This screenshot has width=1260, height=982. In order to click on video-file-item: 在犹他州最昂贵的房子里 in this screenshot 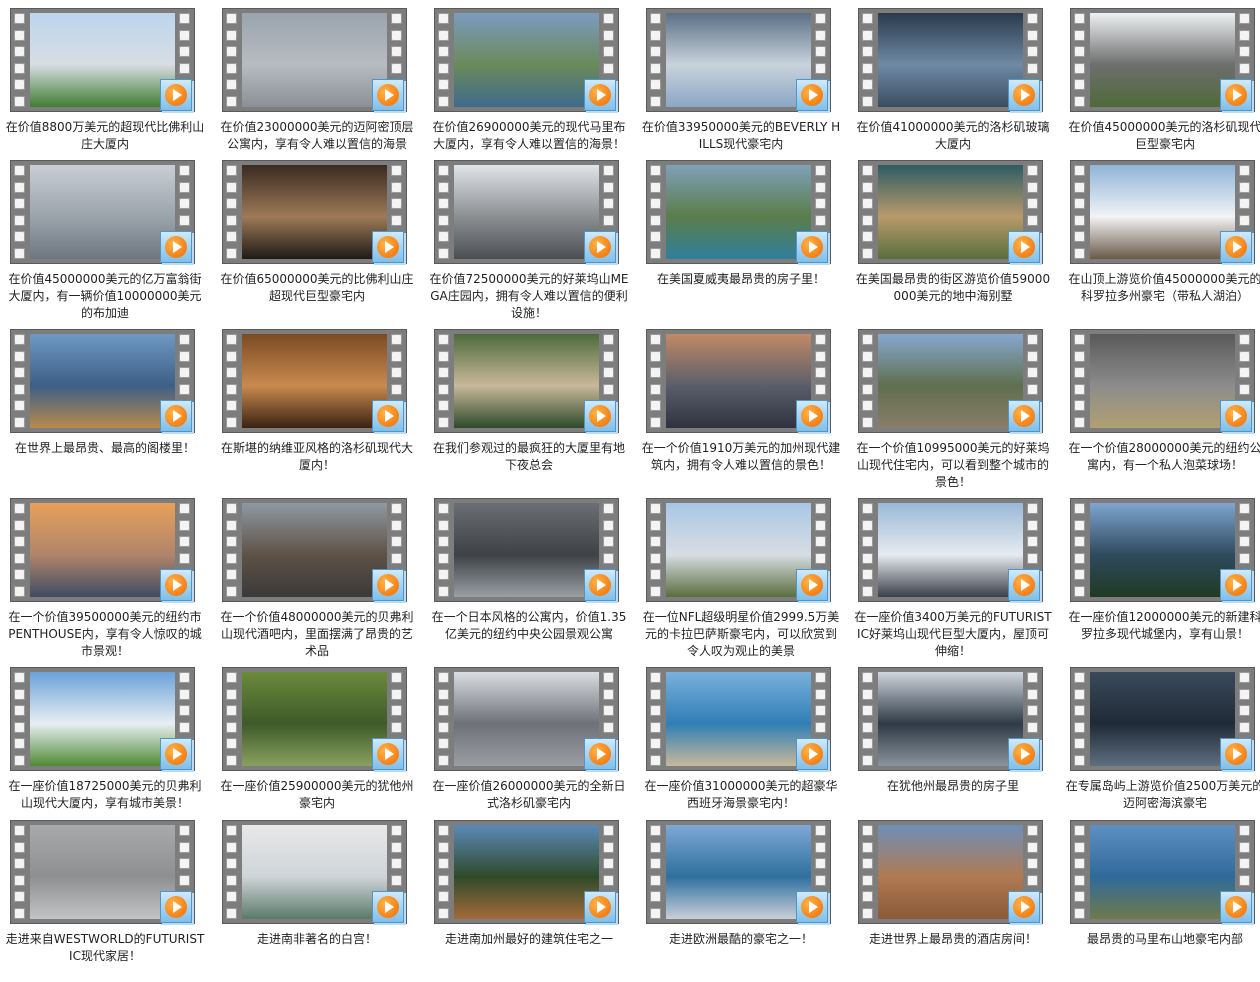, I will do `click(959, 745)`.